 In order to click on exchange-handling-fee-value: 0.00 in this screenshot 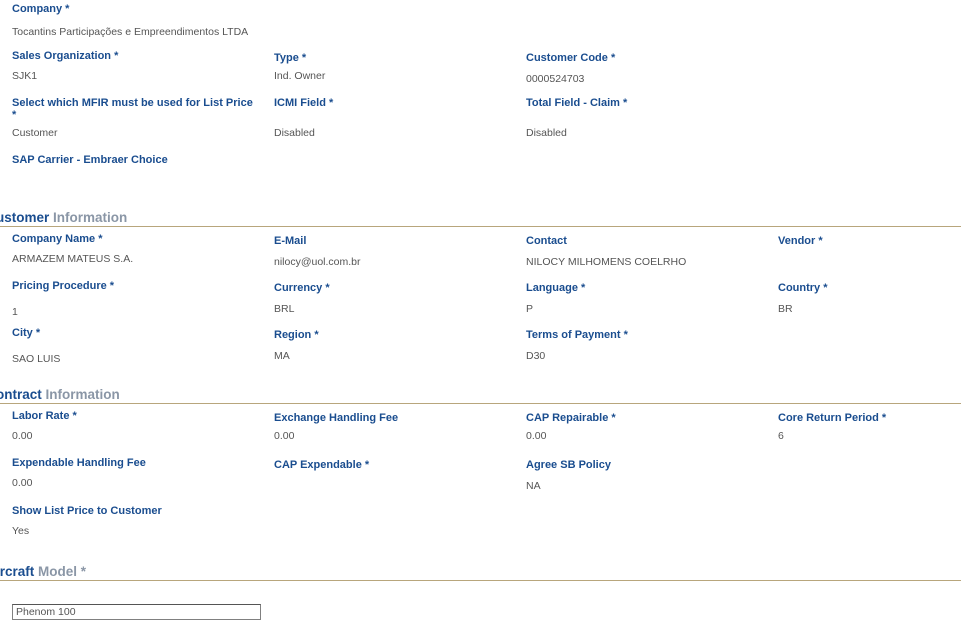, I will do `click(284, 436)`.